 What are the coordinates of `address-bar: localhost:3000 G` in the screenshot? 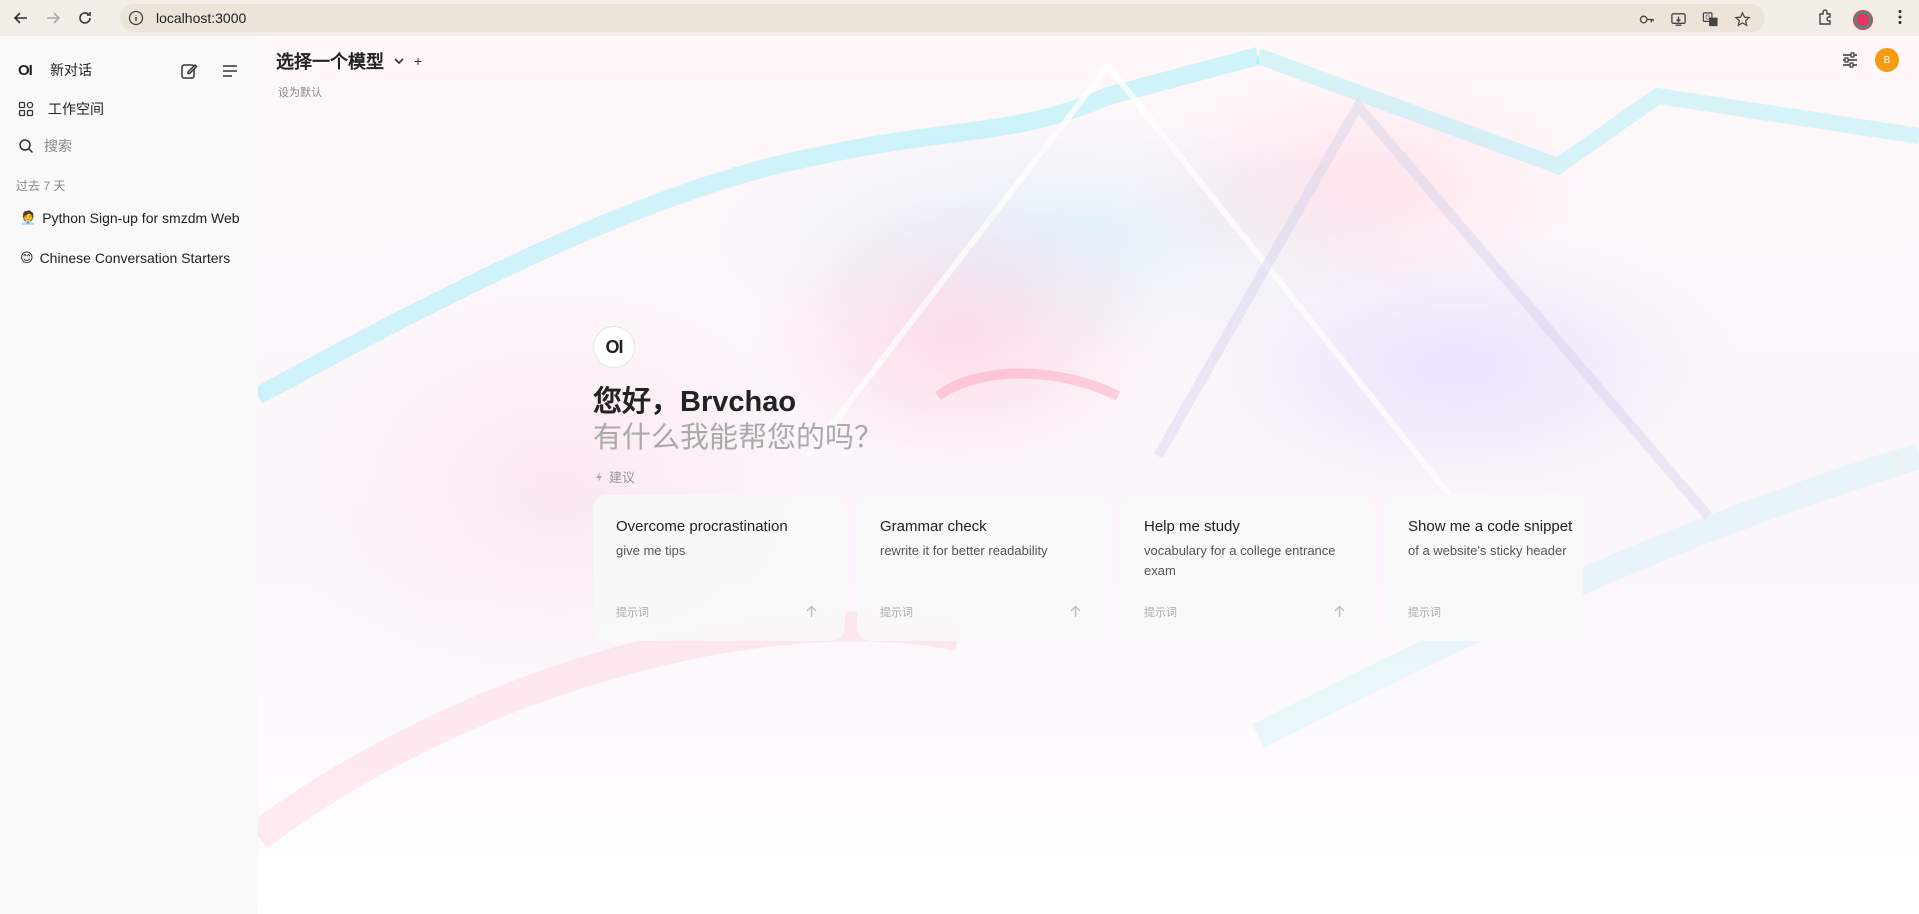 It's located at (942, 18).